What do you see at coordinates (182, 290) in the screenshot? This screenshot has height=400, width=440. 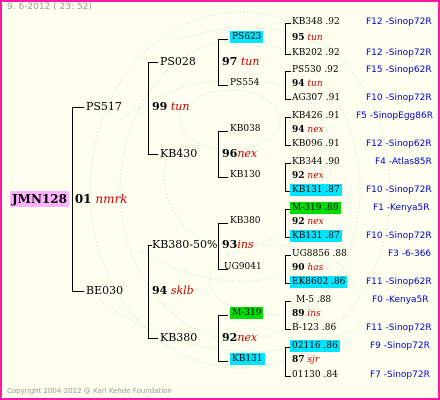 I see `dam-name: sklb` at bounding box center [182, 290].